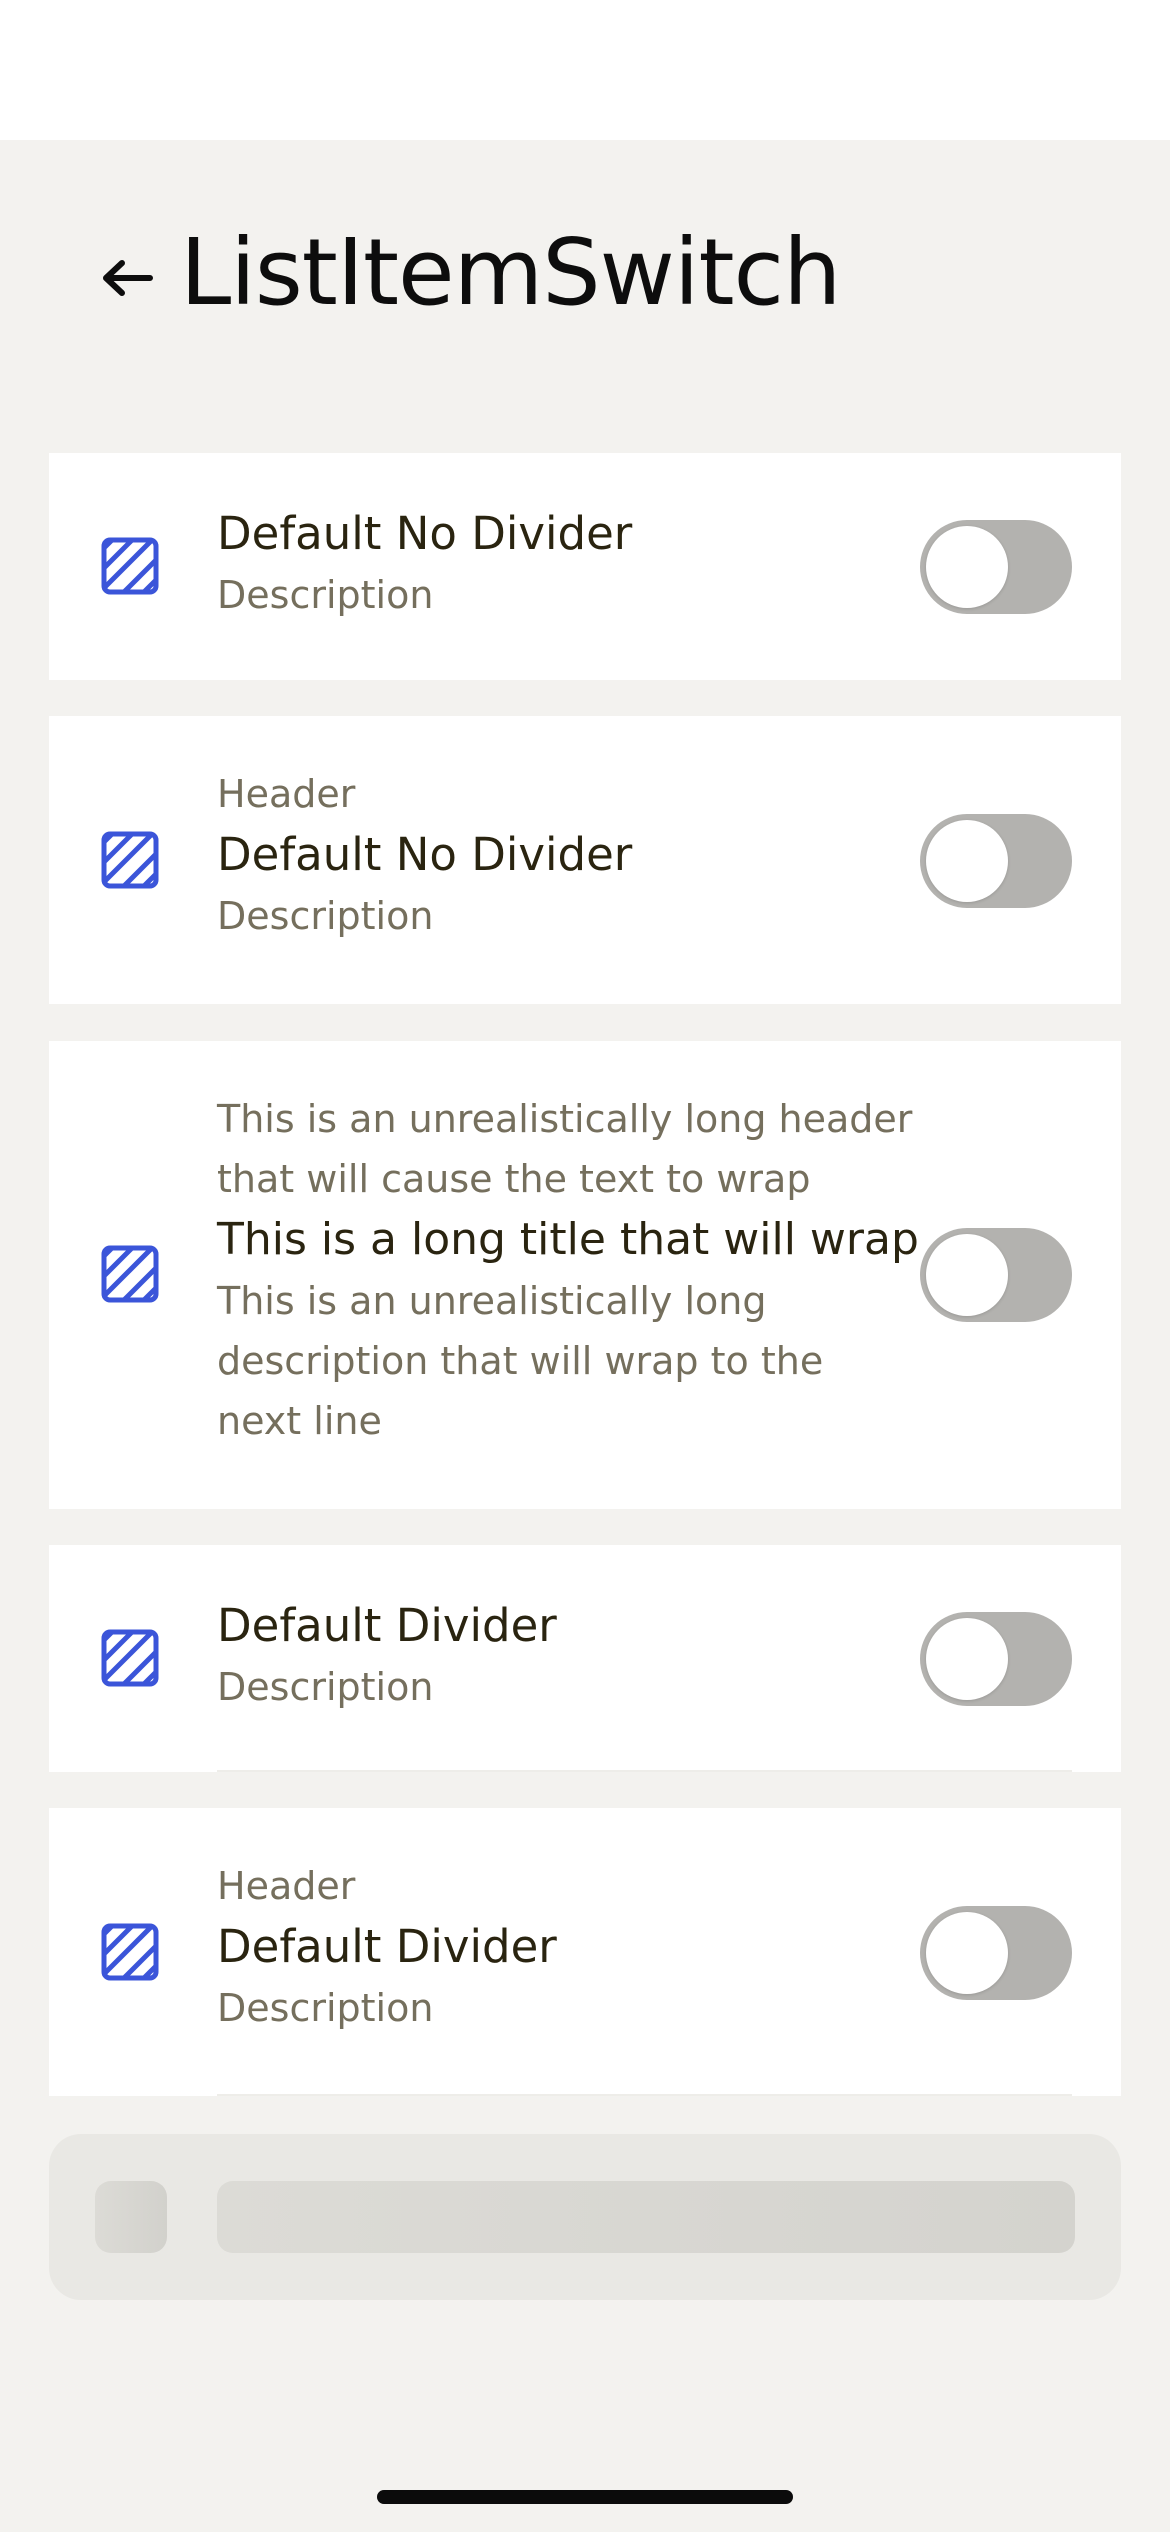 The image size is (1170, 2532). What do you see at coordinates (585, 70) in the screenshot?
I see `status-bar-area` at bounding box center [585, 70].